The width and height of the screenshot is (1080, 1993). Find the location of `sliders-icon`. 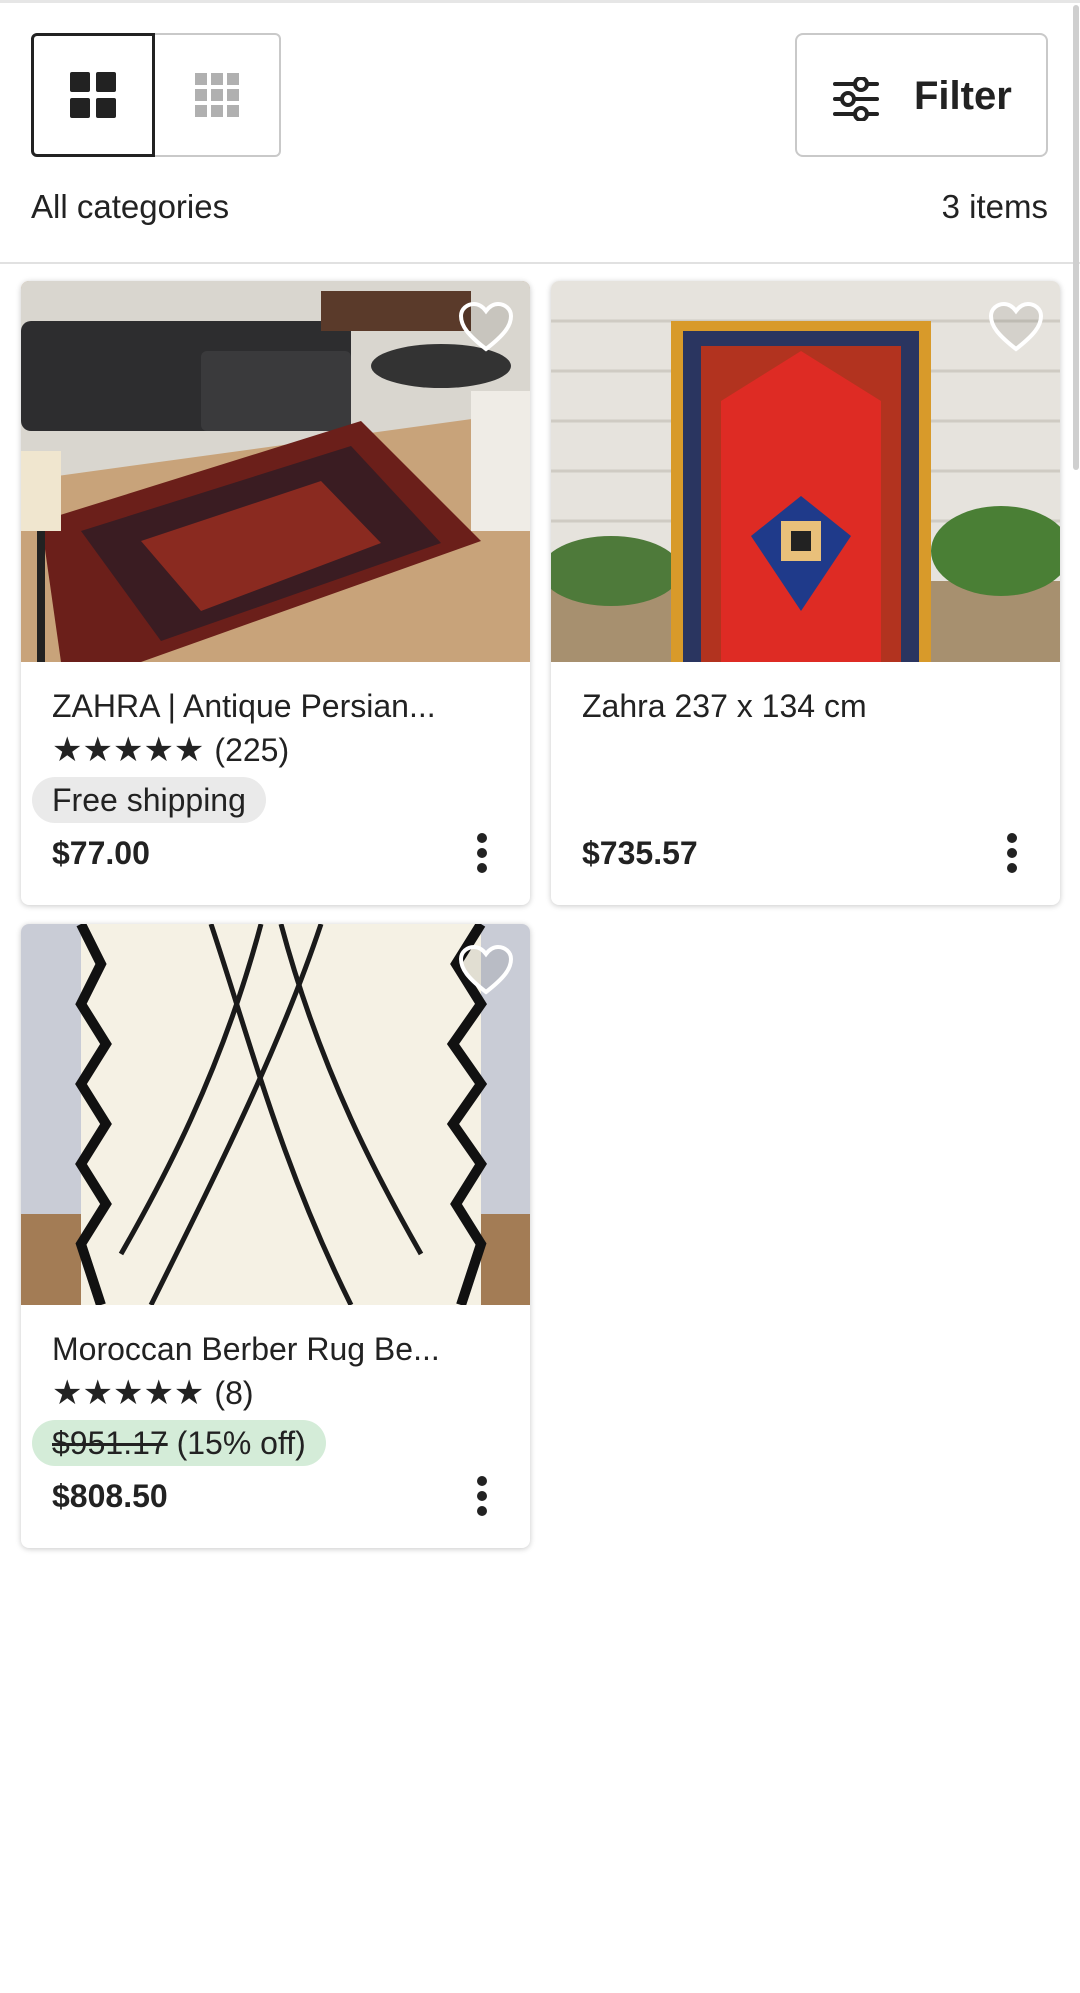

sliders-icon is located at coordinates (856, 99).